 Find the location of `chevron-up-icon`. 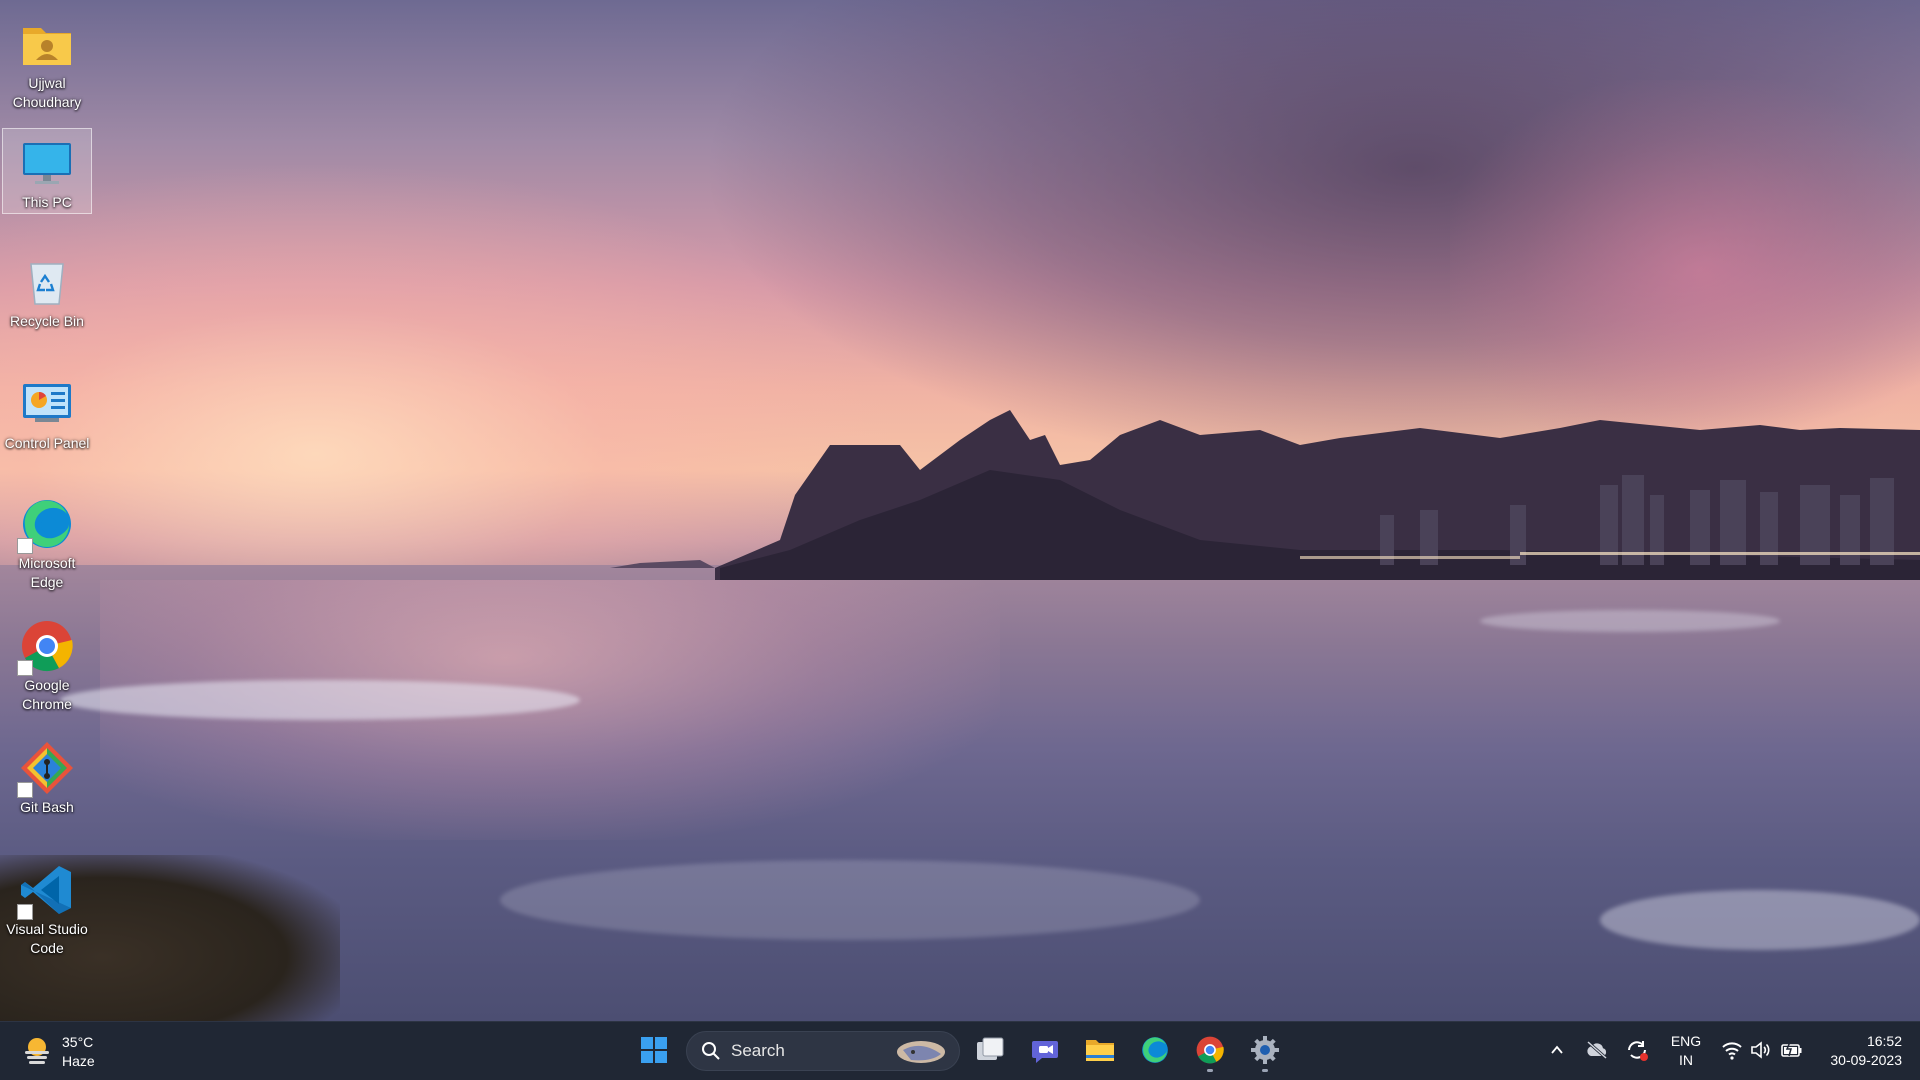

chevron-up-icon is located at coordinates (1557, 1052).